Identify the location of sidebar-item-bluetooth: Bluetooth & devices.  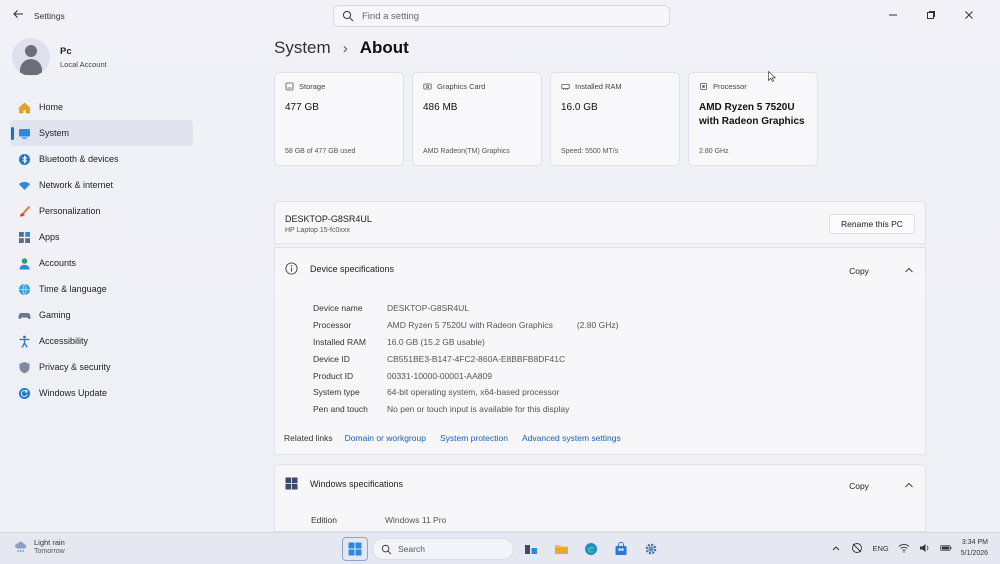
(101, 159).